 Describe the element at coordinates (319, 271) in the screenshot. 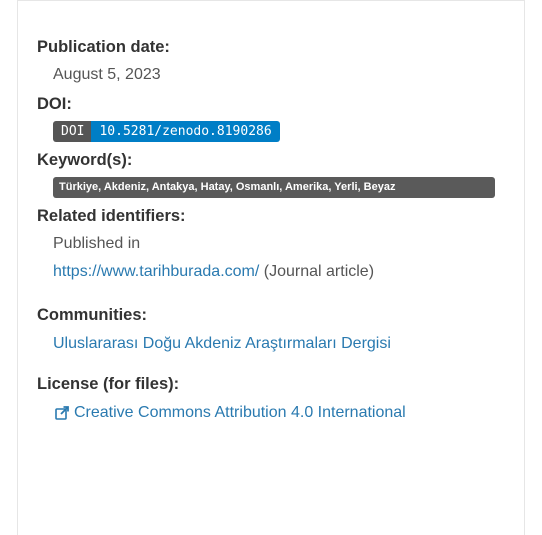

I see `related-identifier-type: (Journal article)` at that location.